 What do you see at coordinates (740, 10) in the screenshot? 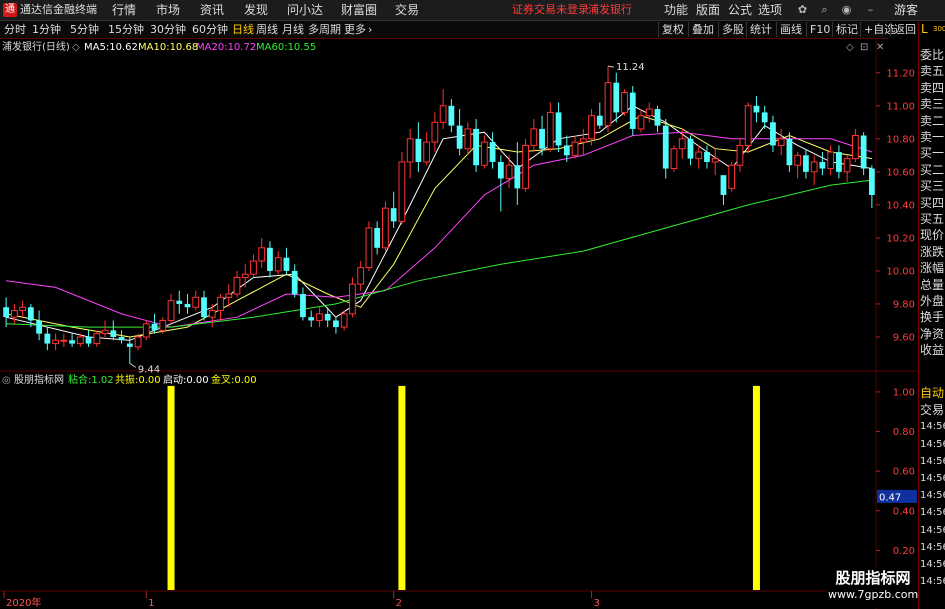
I see `menu-formula: 公式` at bounding box center [740, 10].